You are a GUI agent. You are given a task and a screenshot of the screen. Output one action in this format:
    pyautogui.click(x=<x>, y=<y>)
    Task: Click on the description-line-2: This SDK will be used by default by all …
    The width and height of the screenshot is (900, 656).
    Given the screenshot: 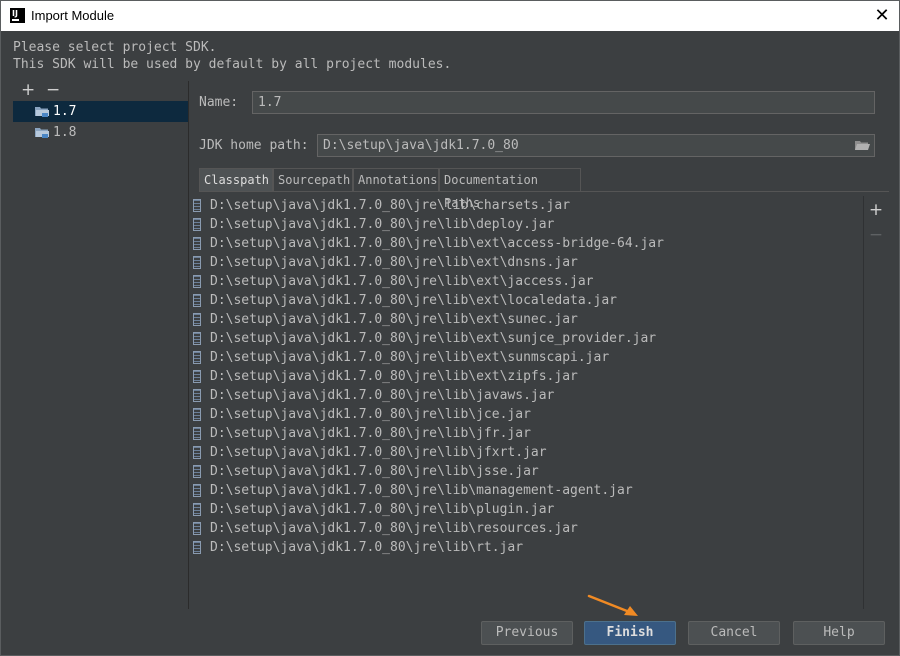 What is the action you would take?
    pyautogui.click(x=232, y=64)
    